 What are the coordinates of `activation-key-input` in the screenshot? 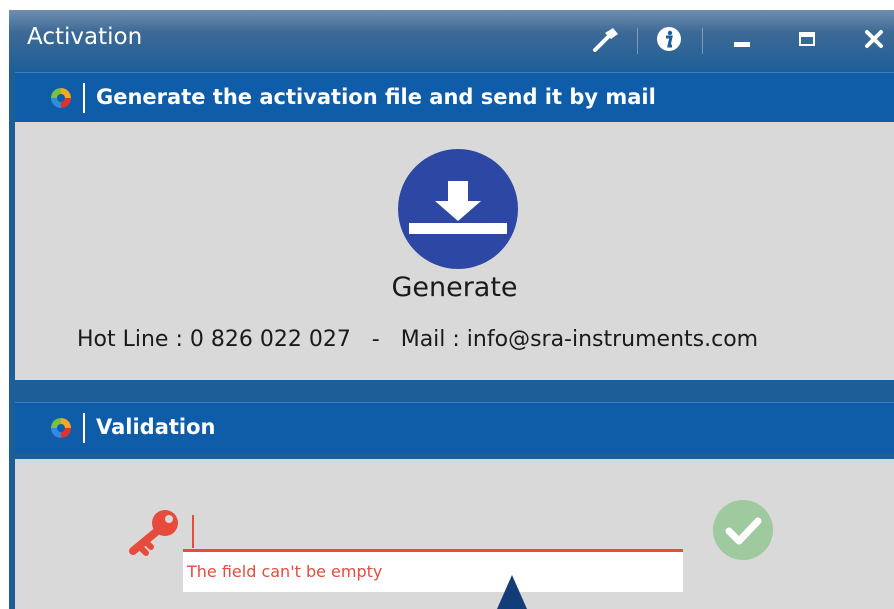 It's located at (445, 527).